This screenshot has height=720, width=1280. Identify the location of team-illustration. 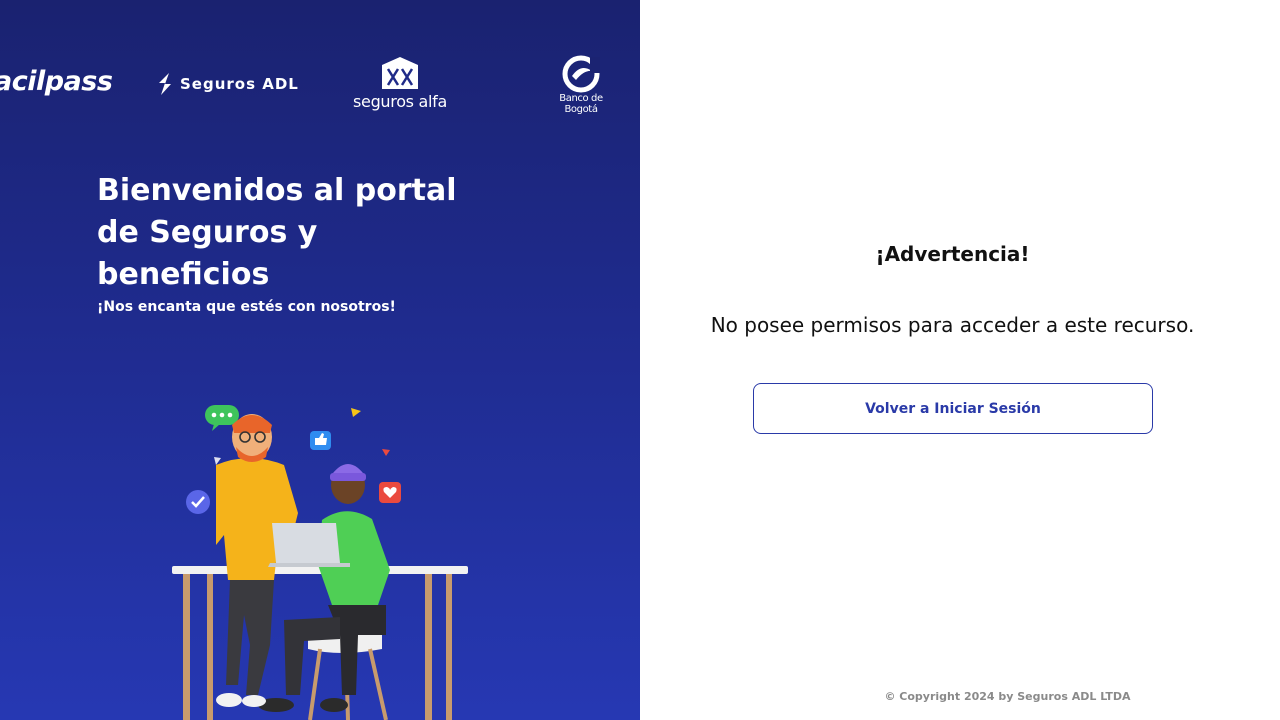
(320, 562).